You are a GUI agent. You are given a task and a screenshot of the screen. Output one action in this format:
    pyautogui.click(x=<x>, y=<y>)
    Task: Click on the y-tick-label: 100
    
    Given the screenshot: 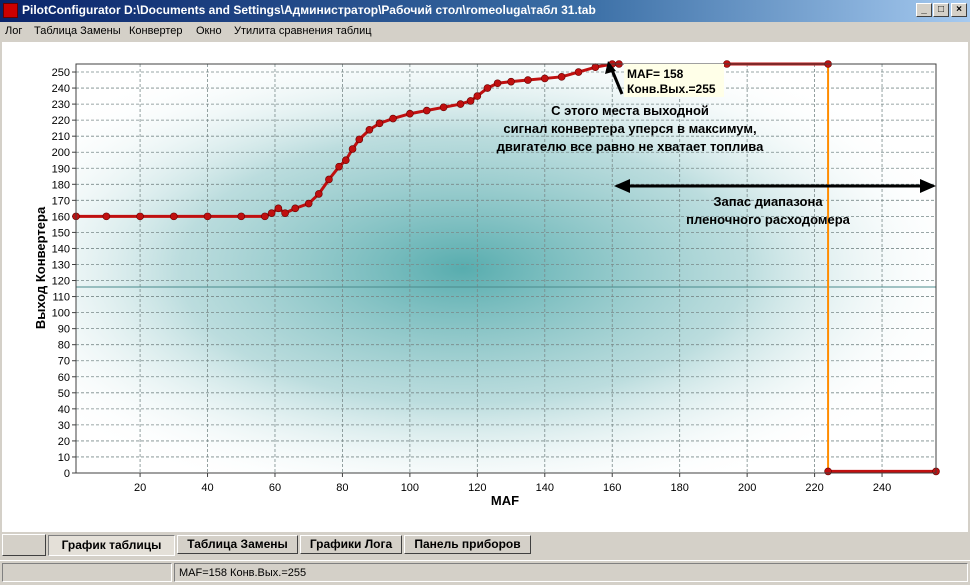 What is the action you would take?
    pyautogui.click(x=61, y=314)
    